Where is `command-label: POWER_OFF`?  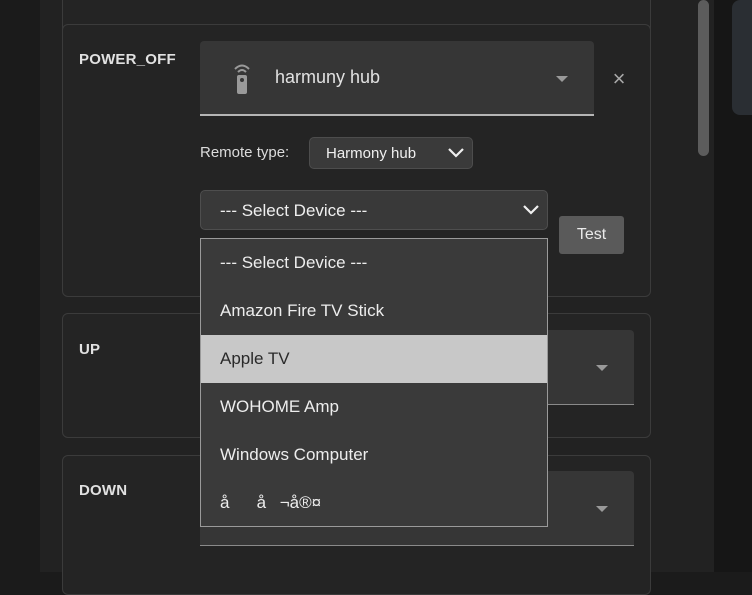 command-label: POWER_OFF is located at coordinates (127, 59).